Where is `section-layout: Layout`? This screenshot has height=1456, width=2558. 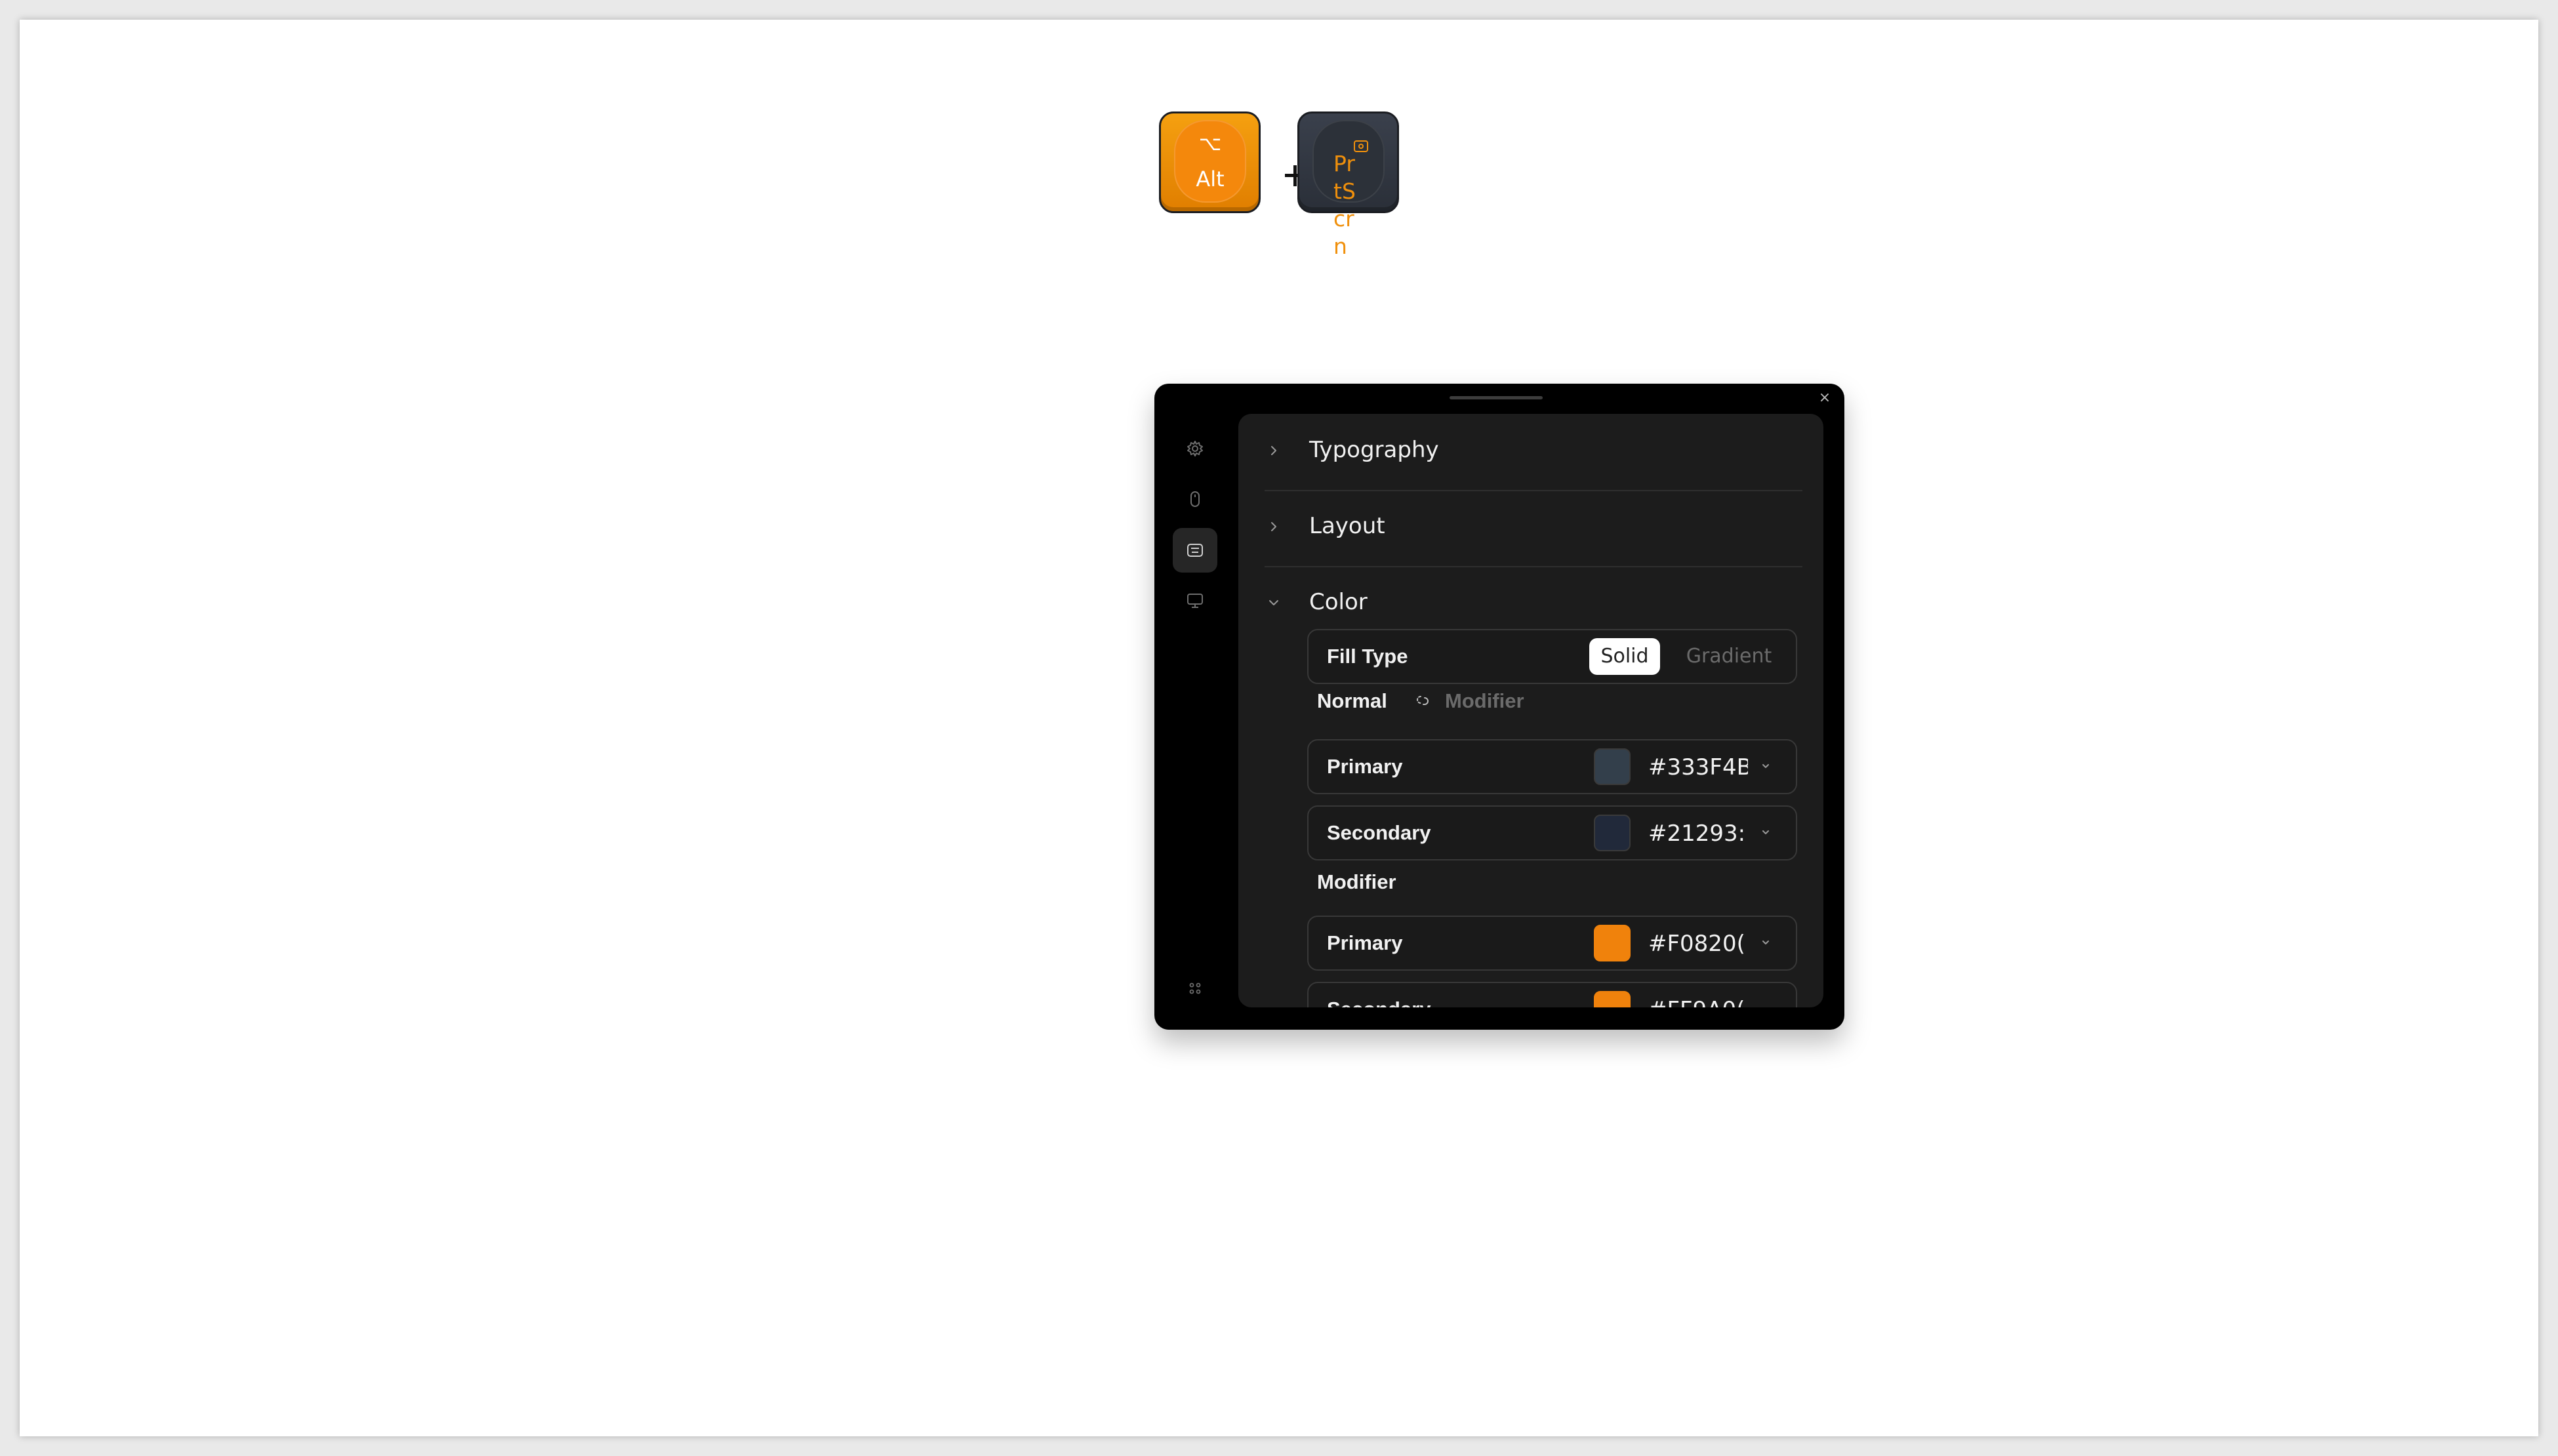 section-layout: Layout is located at coordinates (1533, 528).